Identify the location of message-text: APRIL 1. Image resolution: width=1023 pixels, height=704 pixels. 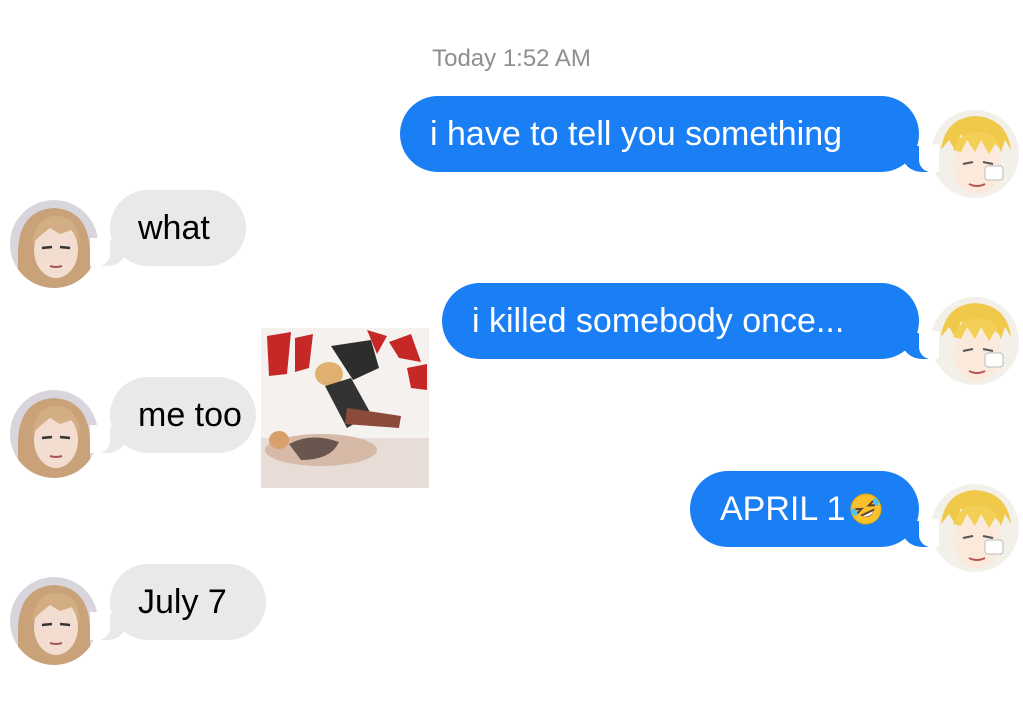
(783, 509).